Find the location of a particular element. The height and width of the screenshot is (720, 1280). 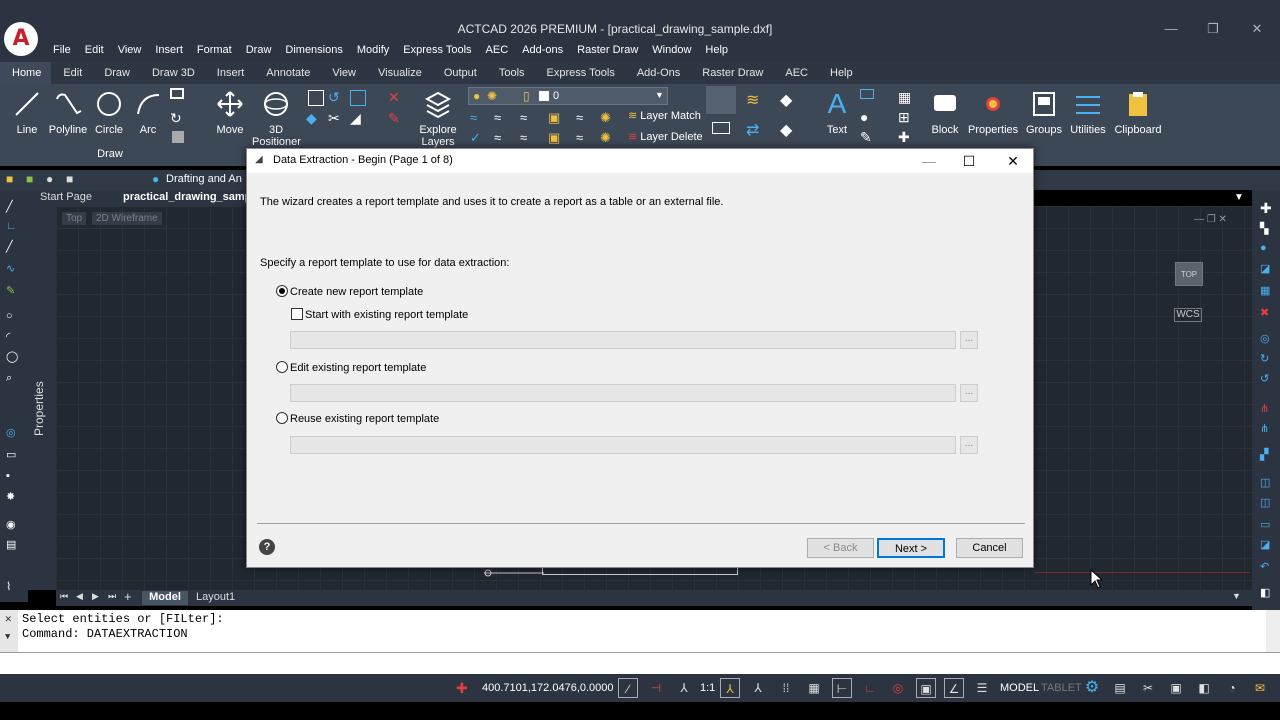

create-new-radio is located at coordinates (282, 291).